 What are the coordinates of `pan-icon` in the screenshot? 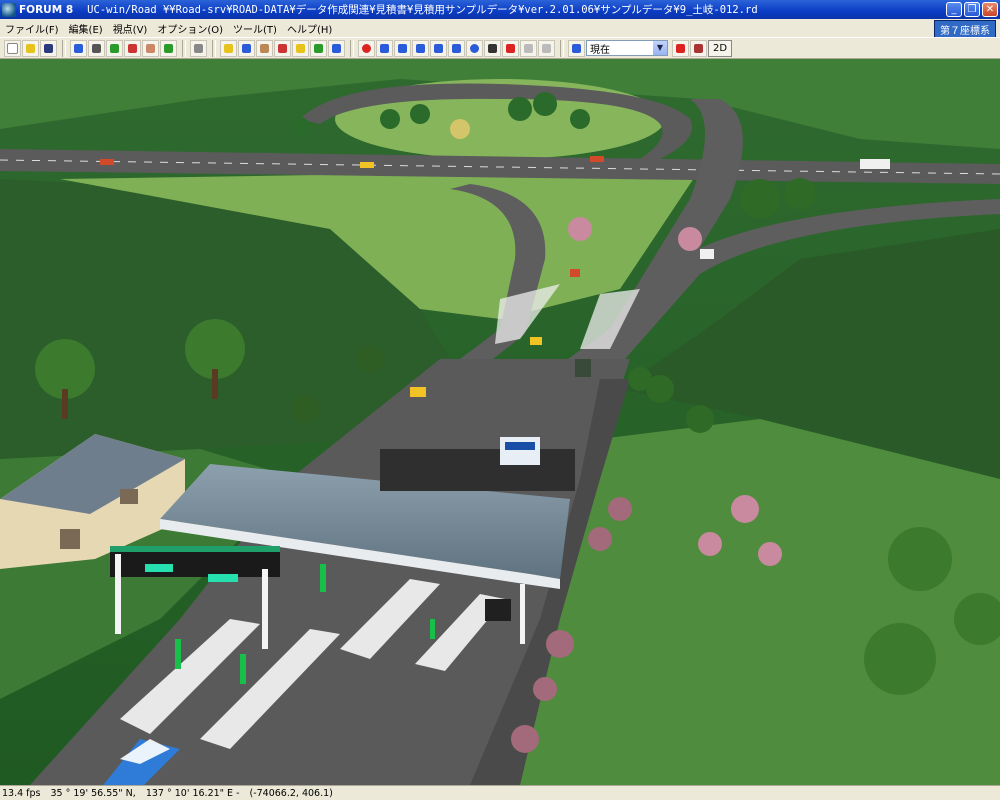 It's located at (420, 48).